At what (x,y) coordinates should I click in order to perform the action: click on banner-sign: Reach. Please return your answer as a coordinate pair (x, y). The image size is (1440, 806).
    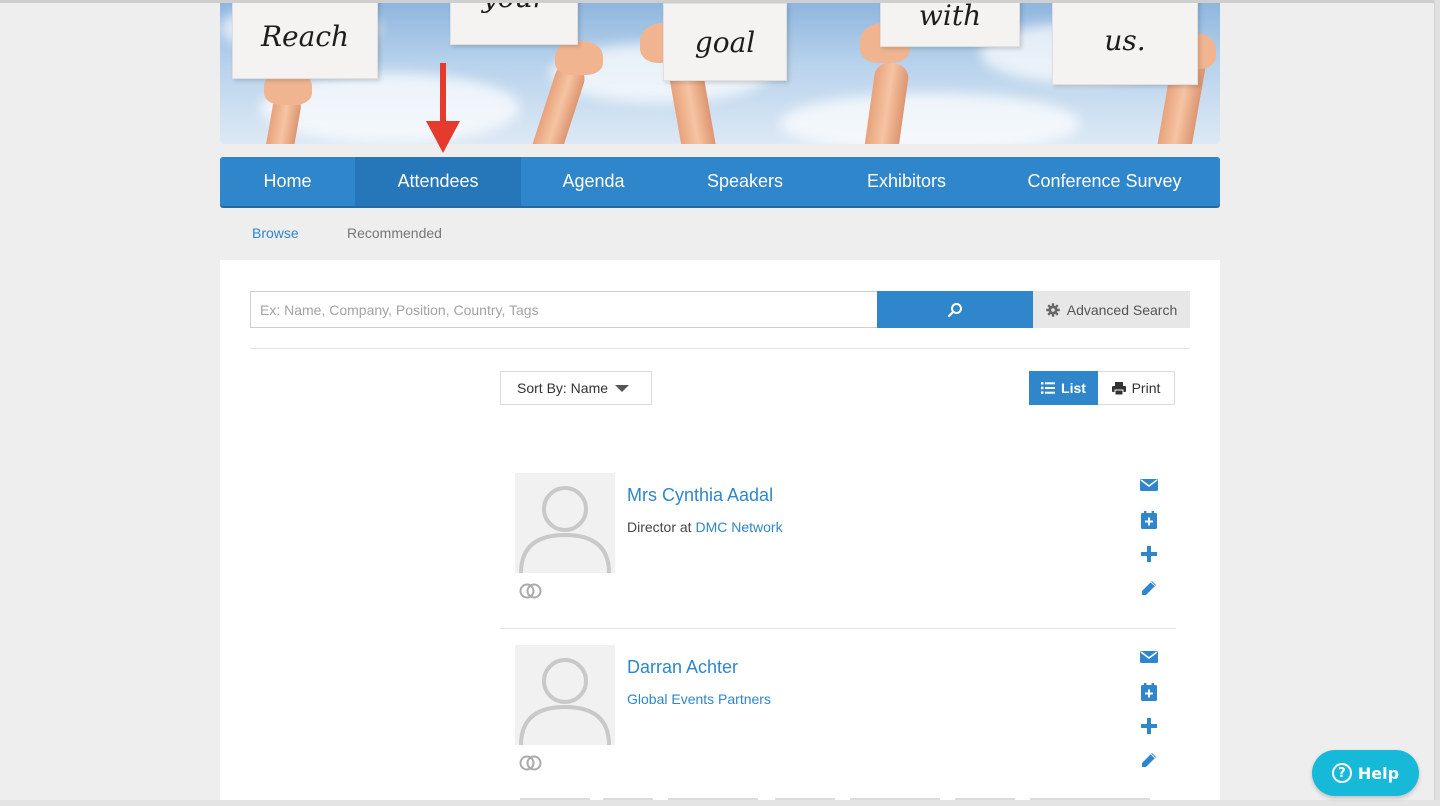
    Looking at the image, I should click on (305, 41).